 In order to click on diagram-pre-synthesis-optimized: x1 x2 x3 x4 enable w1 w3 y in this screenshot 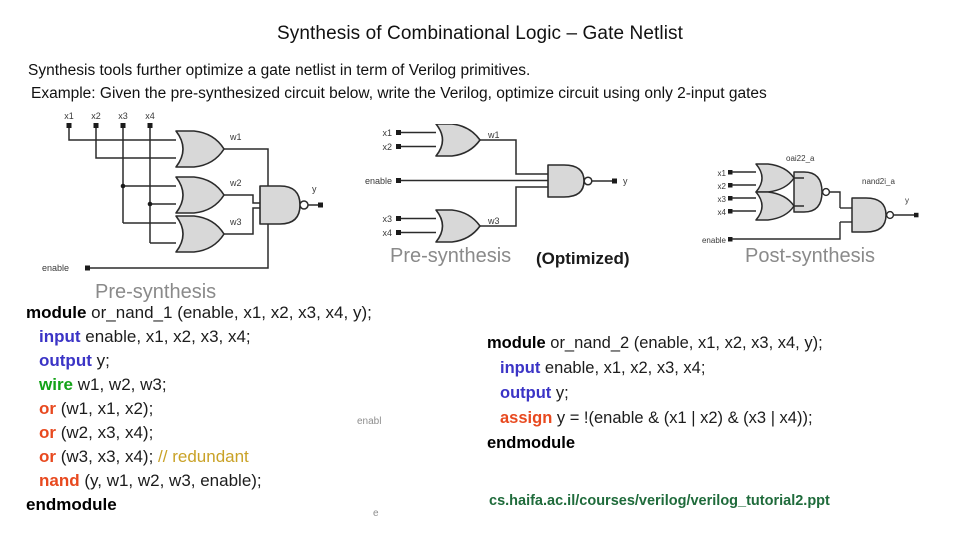, I will do `click(498, 186)`.